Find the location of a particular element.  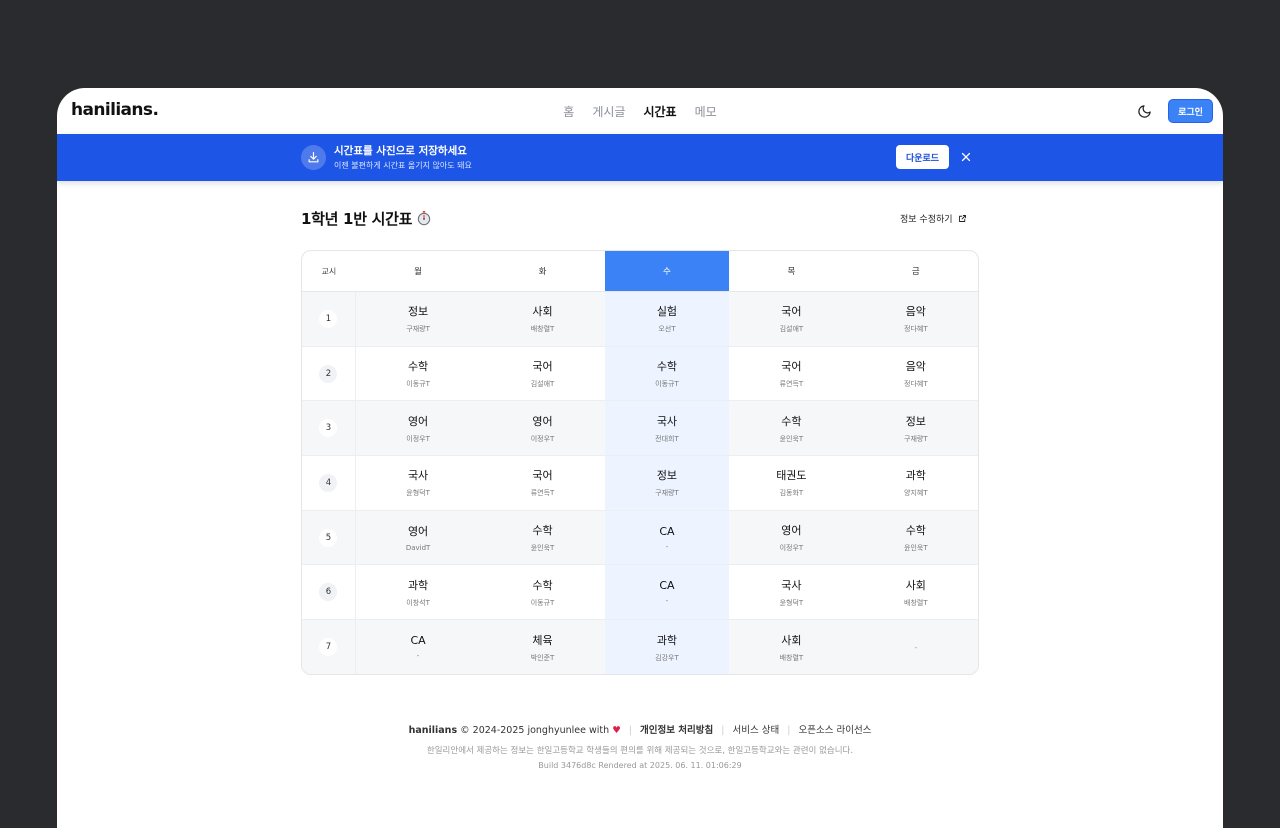

nav-home: 홈 is located at coordinates (568, 111).